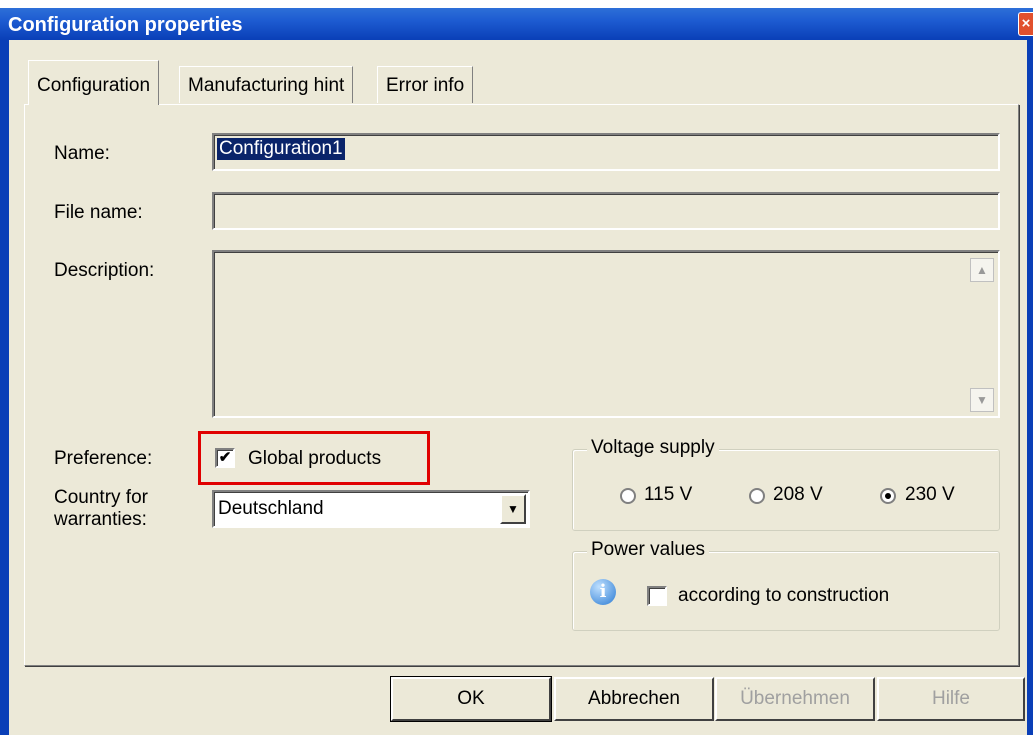 Image resolution: width=1033 pixels, height=735 pixels. Describe the element at coordinates (1030, 387) in the screenshot. I see `window-frame-right` at that location.